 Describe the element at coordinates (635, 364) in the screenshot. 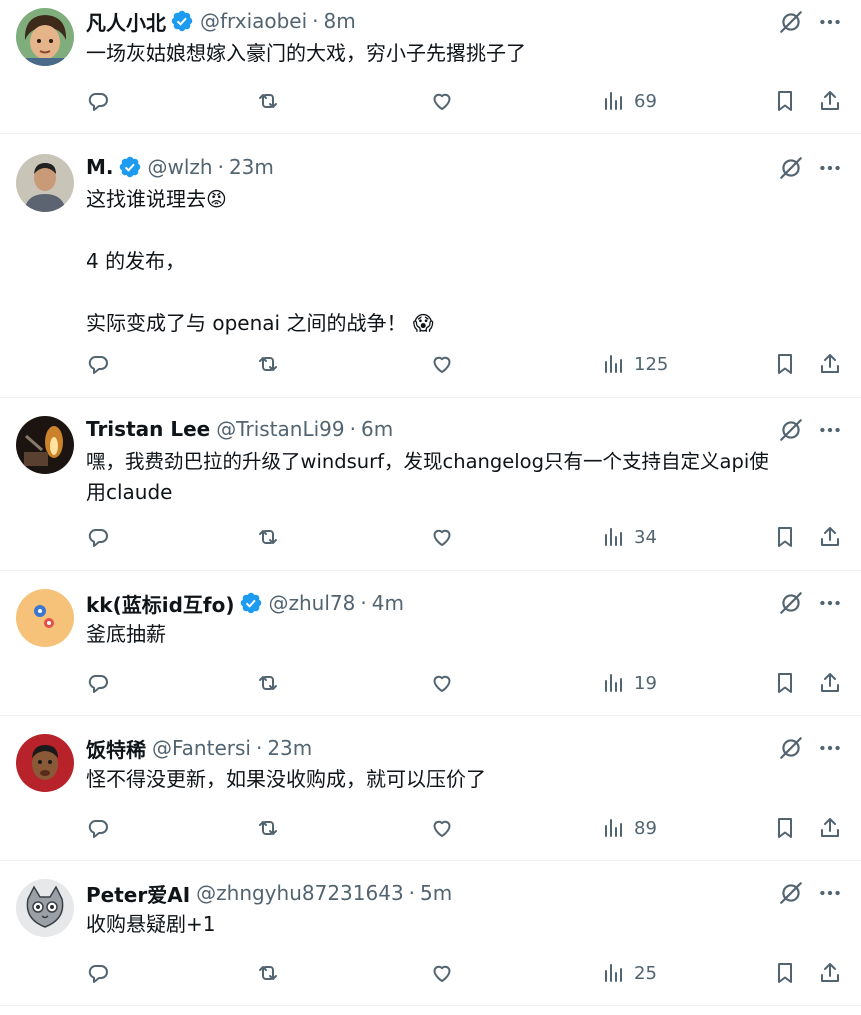

I see `views-button: 125` at that location.